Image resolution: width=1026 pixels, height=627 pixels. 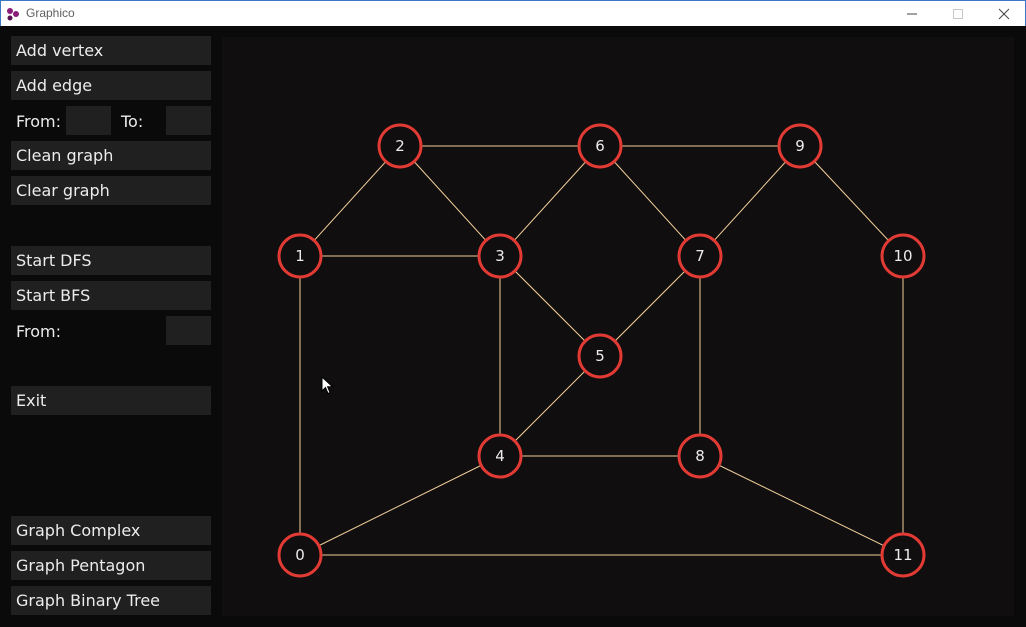 What do you see at coordinates (39, 121) in the screenshot?
I see `edge-from-label: From:` at bounding box center [39, 121].